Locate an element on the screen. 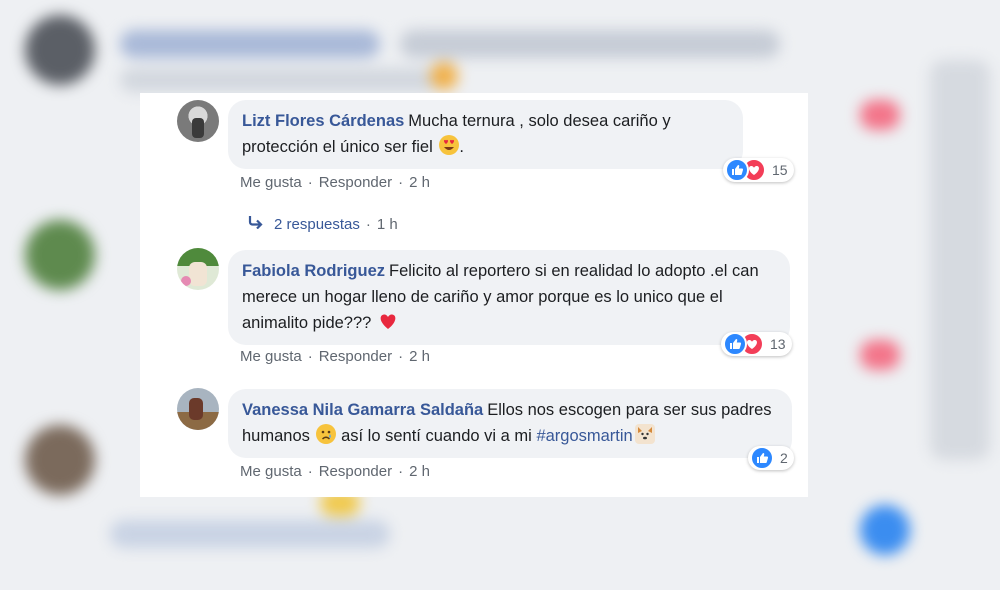  heart-eyes-emoji is located at coordinates (449, 145).